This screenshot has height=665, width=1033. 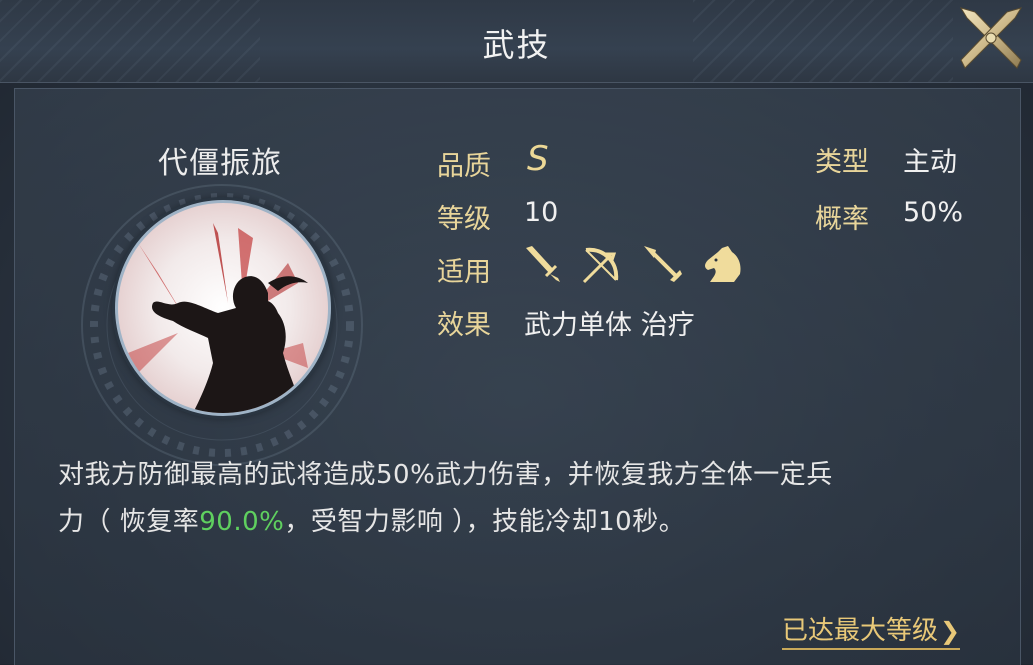 I want to click on description-line-2: 力（ 恢复率90.0%，受智力影响 ），技能冷却10秒。, so click(x=518, y=522).